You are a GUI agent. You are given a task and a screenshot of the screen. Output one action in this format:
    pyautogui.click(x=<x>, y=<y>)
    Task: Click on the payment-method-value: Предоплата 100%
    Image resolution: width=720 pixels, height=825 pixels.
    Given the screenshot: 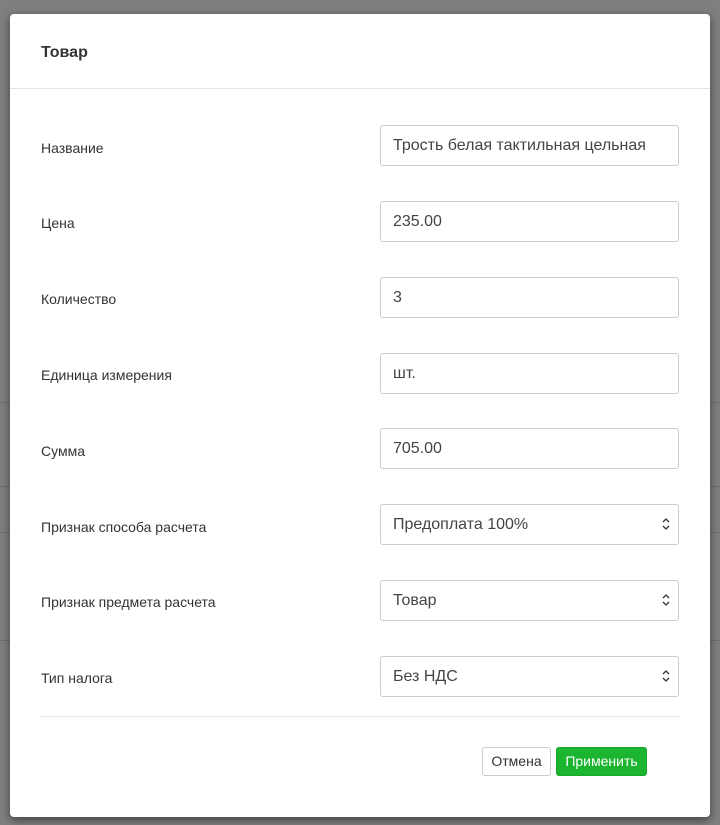 What is the action you would take?
    pyautogui.click(x=461, y=524)
    